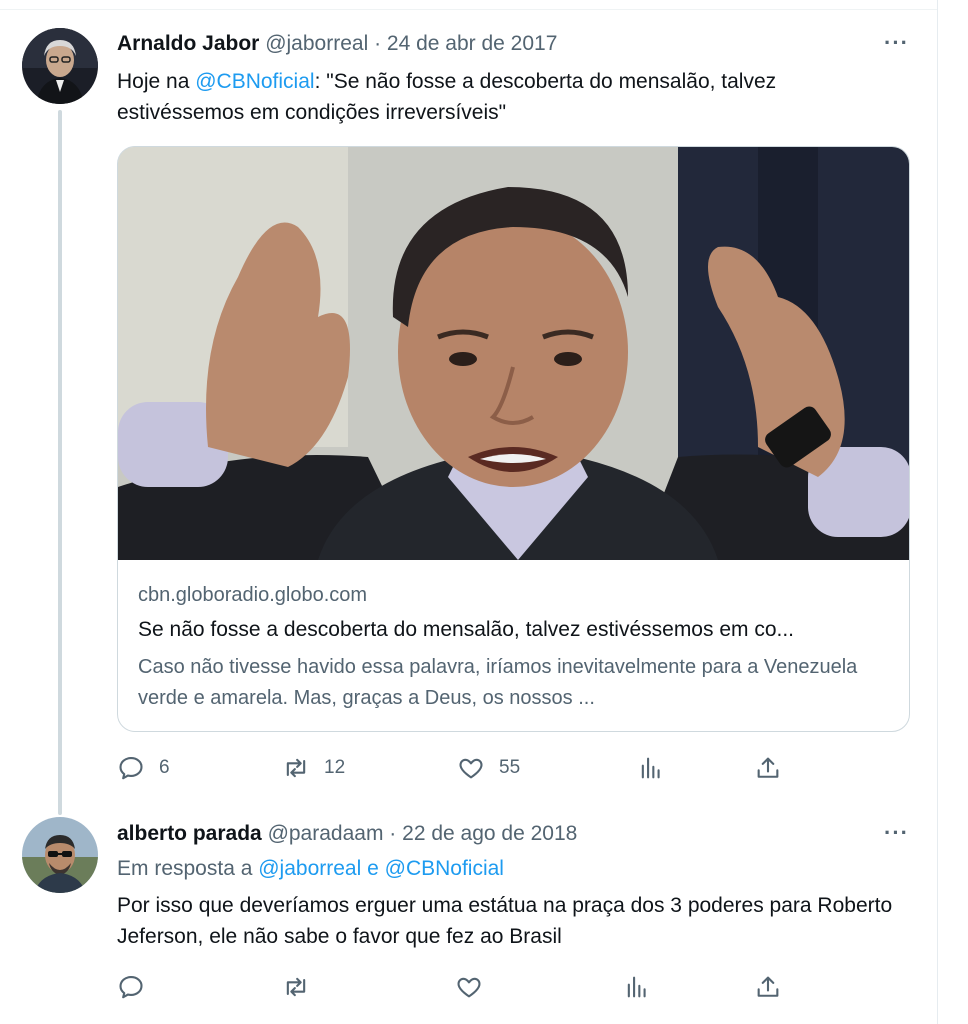  Describe the element at coordinates (313, 768) in the screenshot. I see `retweet-button: 12` at that location.